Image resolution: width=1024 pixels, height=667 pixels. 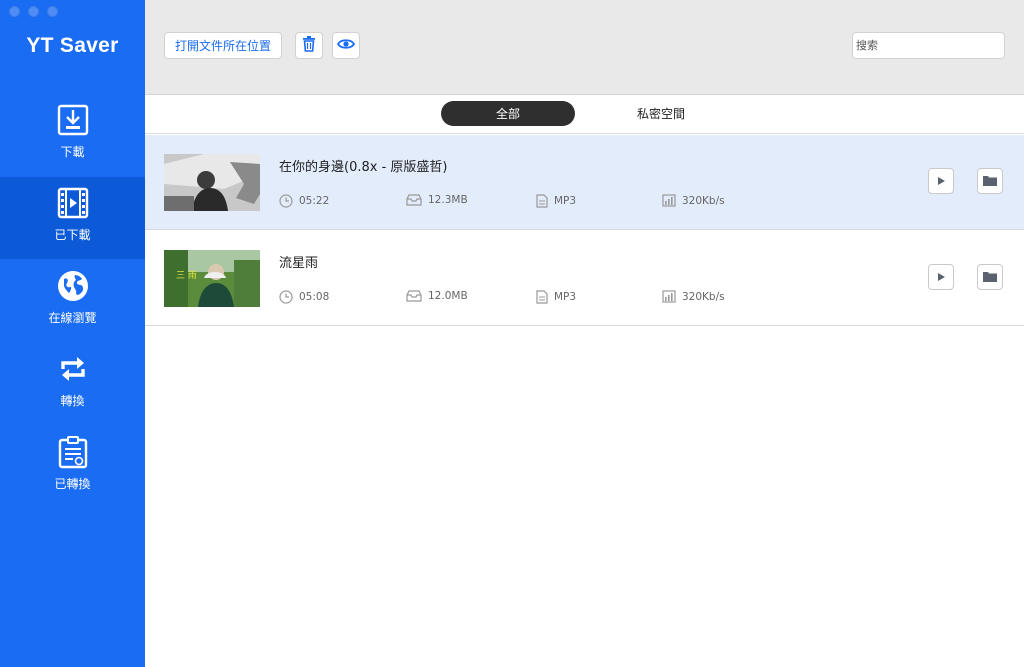 I want to click on convert-icon, so click(x=73, y=369).